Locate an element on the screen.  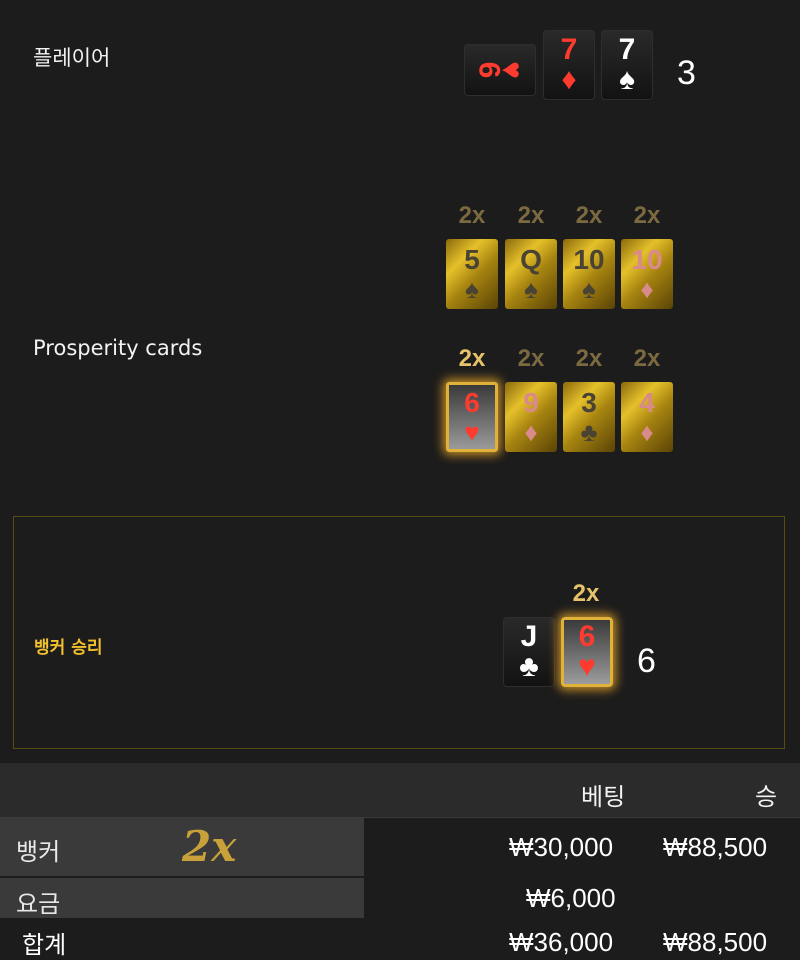
multiplier-badge: 2x is located at coordinates (209, 846).